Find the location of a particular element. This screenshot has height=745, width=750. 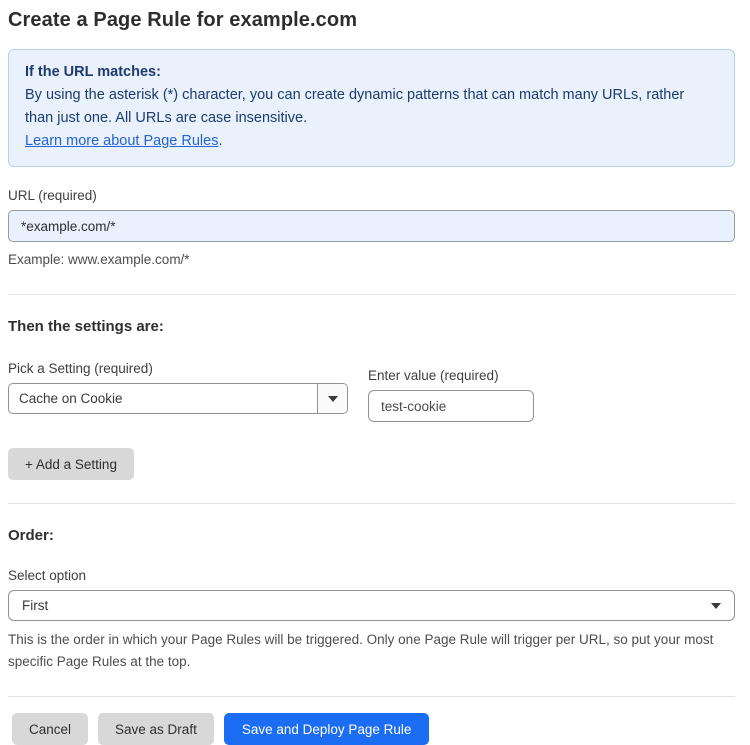

learn-more-link: Learn more about Page Rules is located at coordinates (121, 141).